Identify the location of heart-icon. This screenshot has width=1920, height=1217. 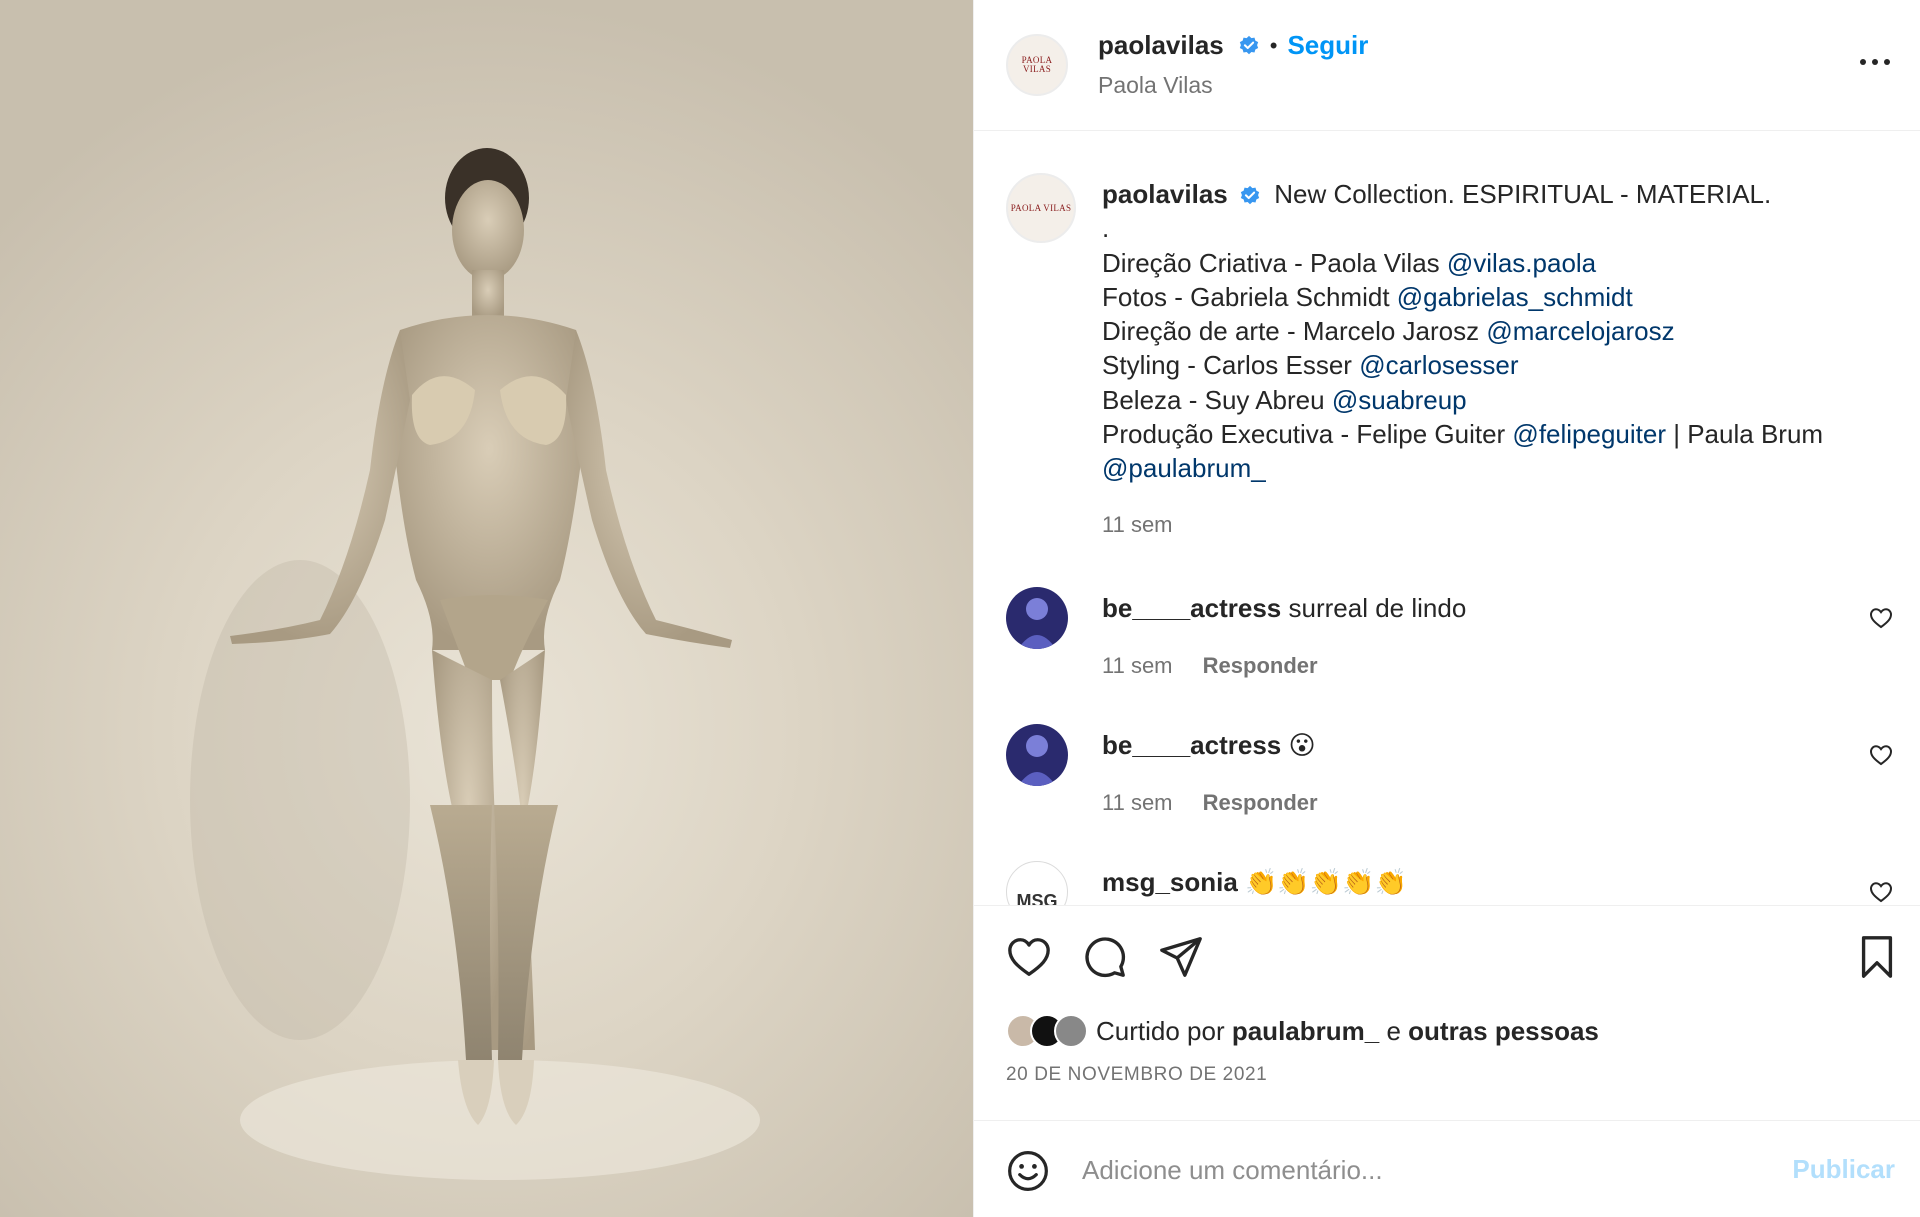
(1029, 957).